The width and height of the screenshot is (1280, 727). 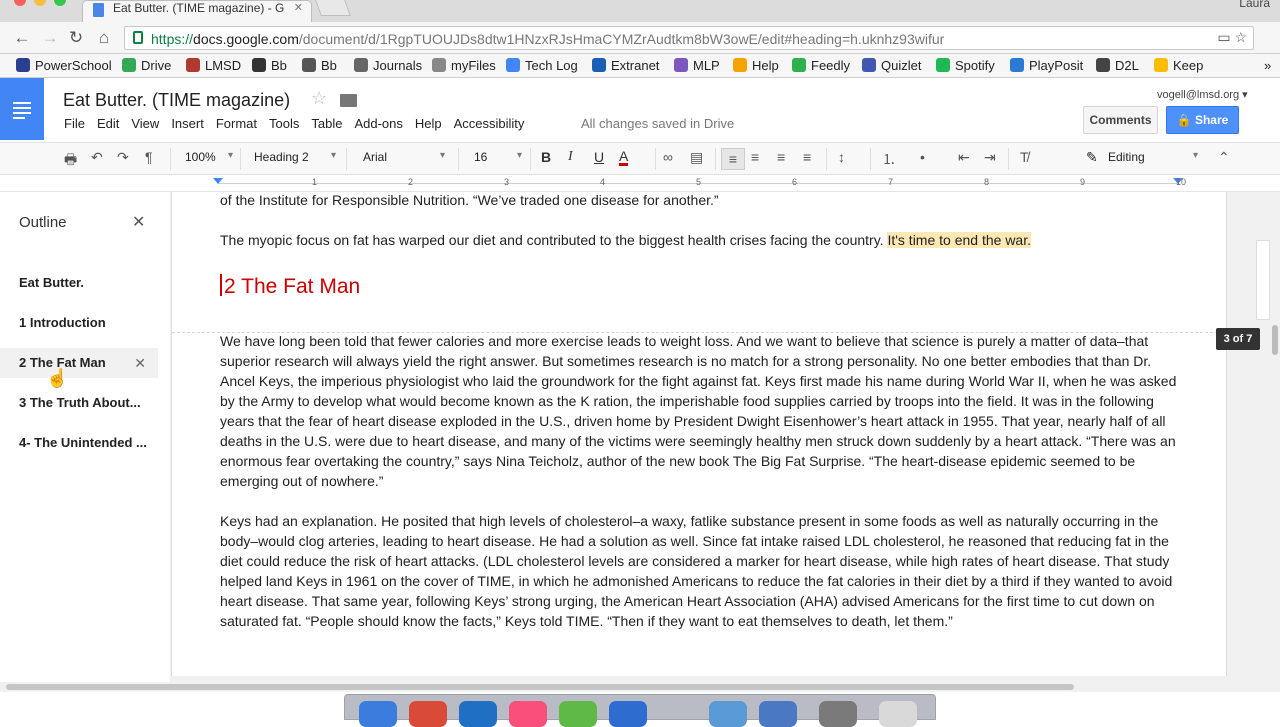 What do you see at coordinates (295, 157) in the screenshot?
I see `paragraph-style-select: Heading 2` at bounding box center [295, 157].